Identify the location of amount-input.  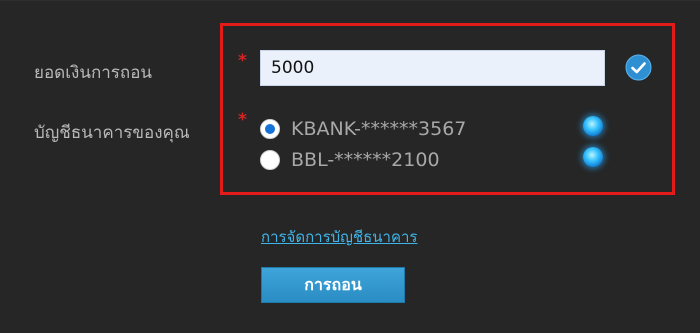
(432, 68).